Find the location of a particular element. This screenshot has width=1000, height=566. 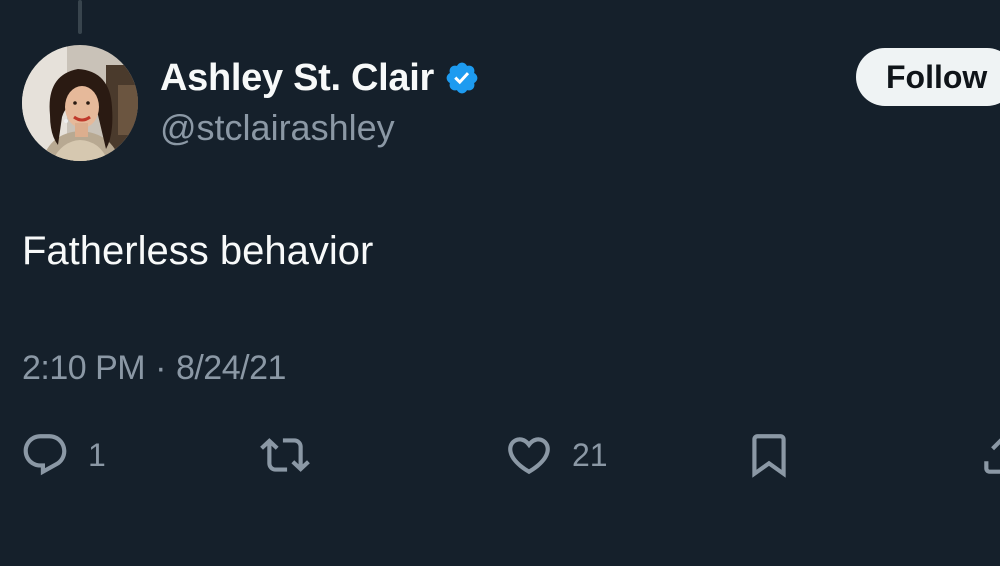

share-icon is located at coordinates (989, 455).